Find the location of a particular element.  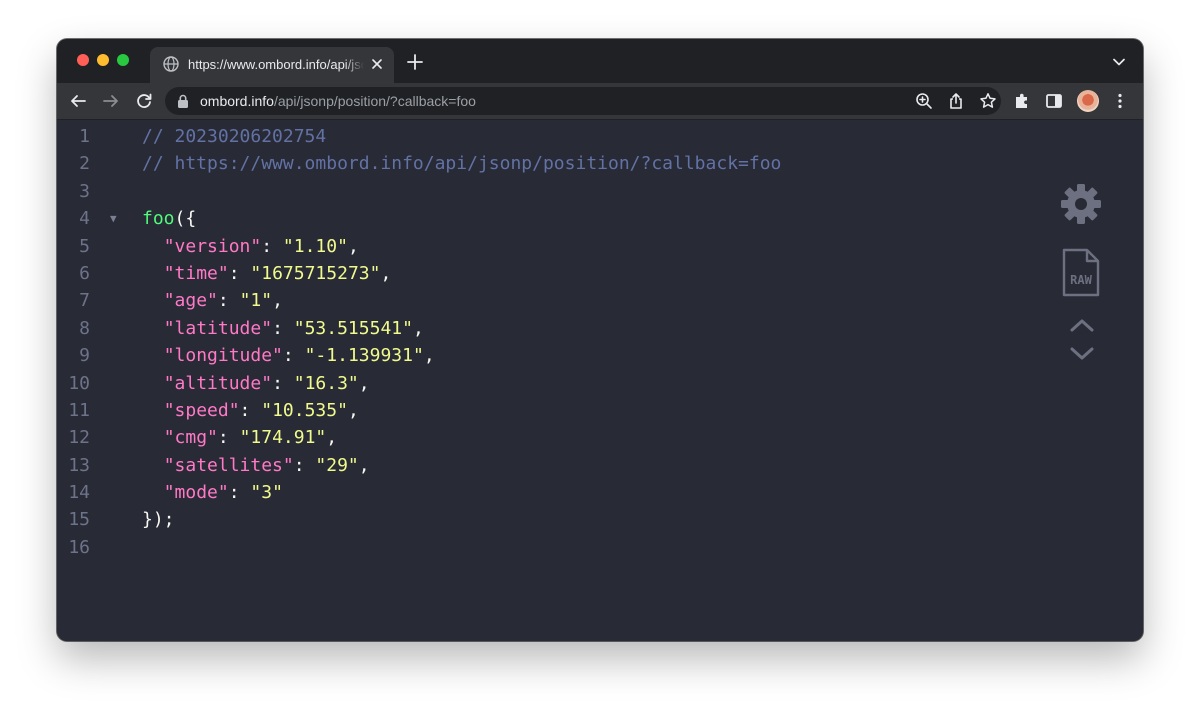

token-str: "1" is located at coordinates (256, 301).